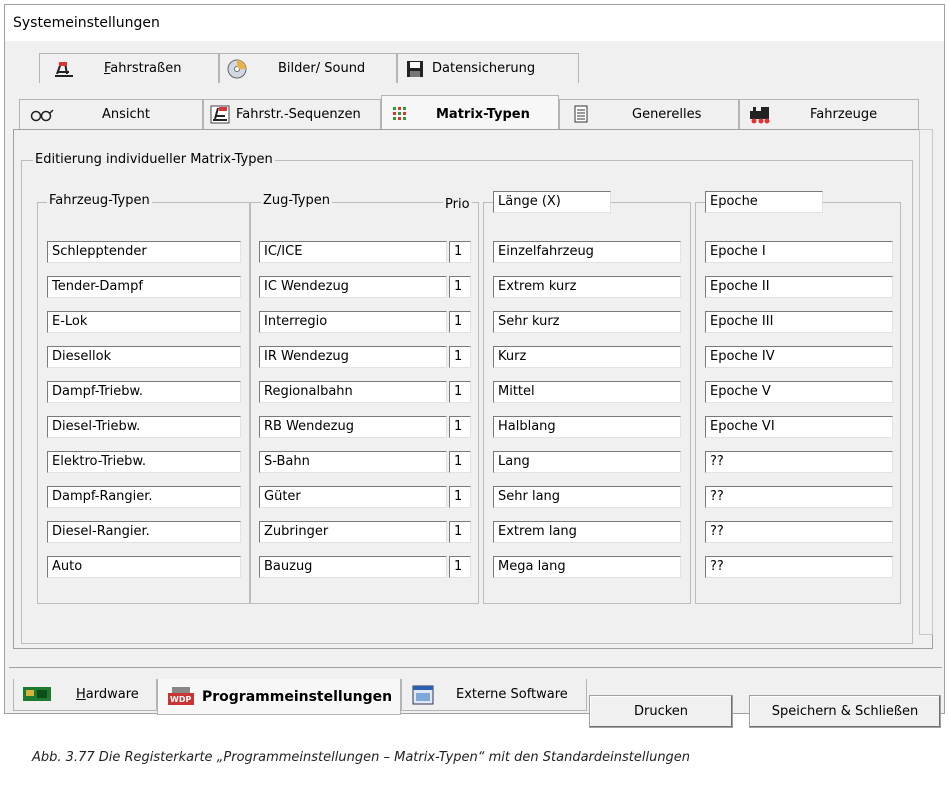 The width and height of the screenshot is (949, 809). I want to click on length-type-field: Einzelfahrzeug, so click(587, 252).